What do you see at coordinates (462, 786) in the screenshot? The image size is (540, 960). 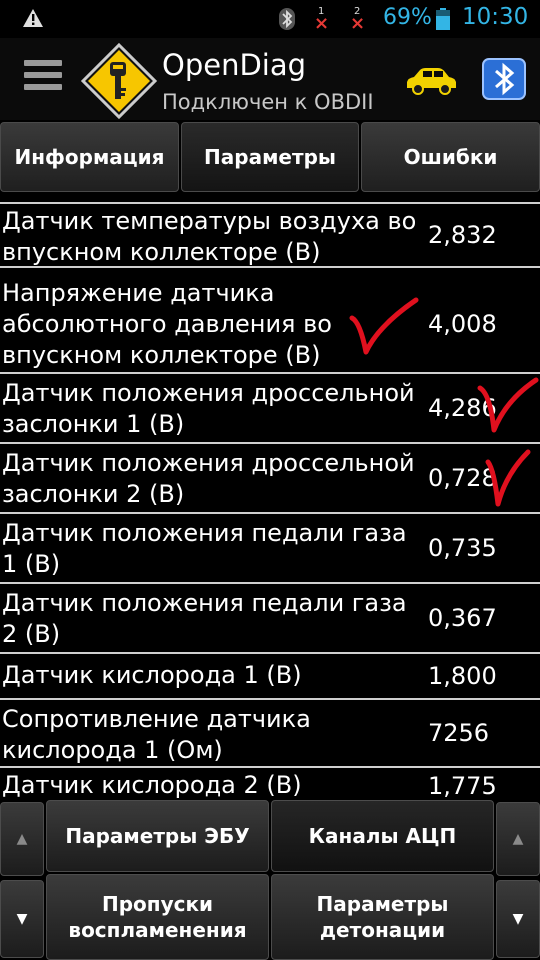 I see `param-value: 1,775` at bounding box center [462, 786].